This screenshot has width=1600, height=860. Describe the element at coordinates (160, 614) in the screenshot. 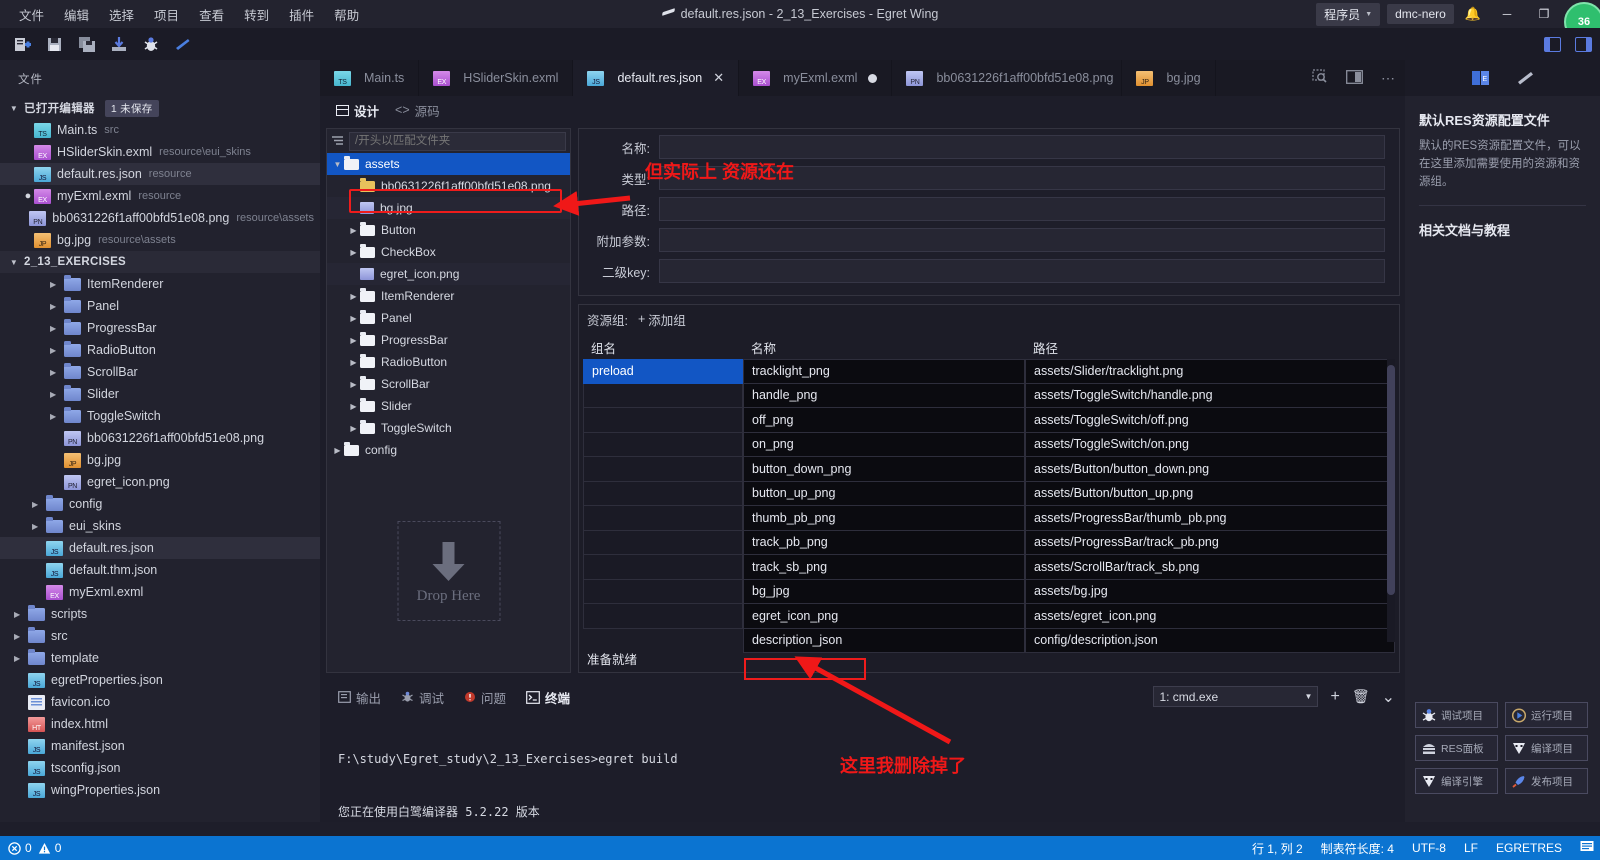

I see `project-tree-item: ▶ scripts` at that location.